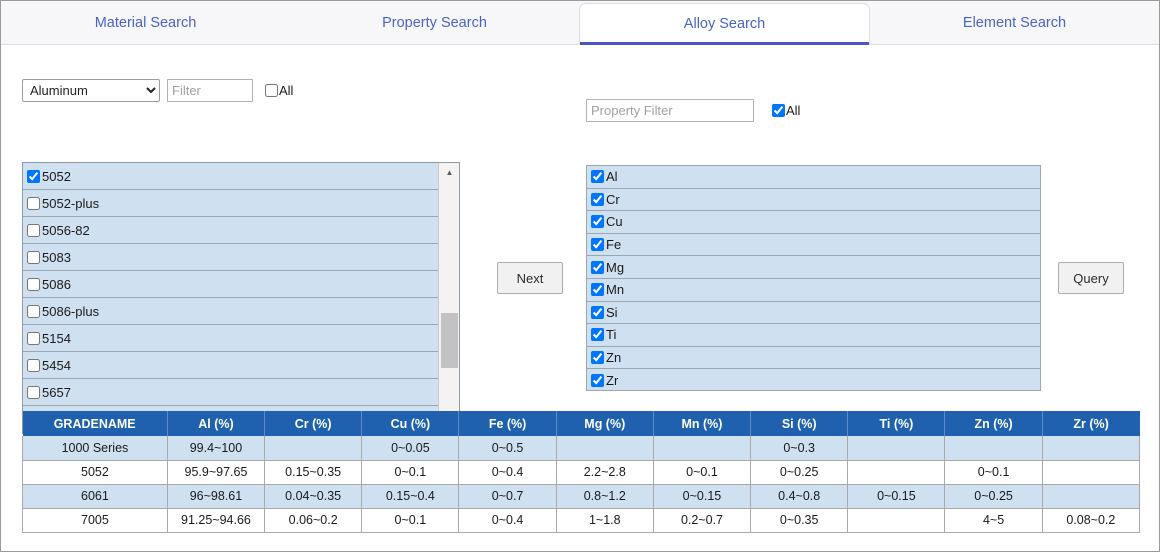  Describe the element at coordinates (56, 257) in the screenshot. I see `alloy-item-label: 5083` at that location.